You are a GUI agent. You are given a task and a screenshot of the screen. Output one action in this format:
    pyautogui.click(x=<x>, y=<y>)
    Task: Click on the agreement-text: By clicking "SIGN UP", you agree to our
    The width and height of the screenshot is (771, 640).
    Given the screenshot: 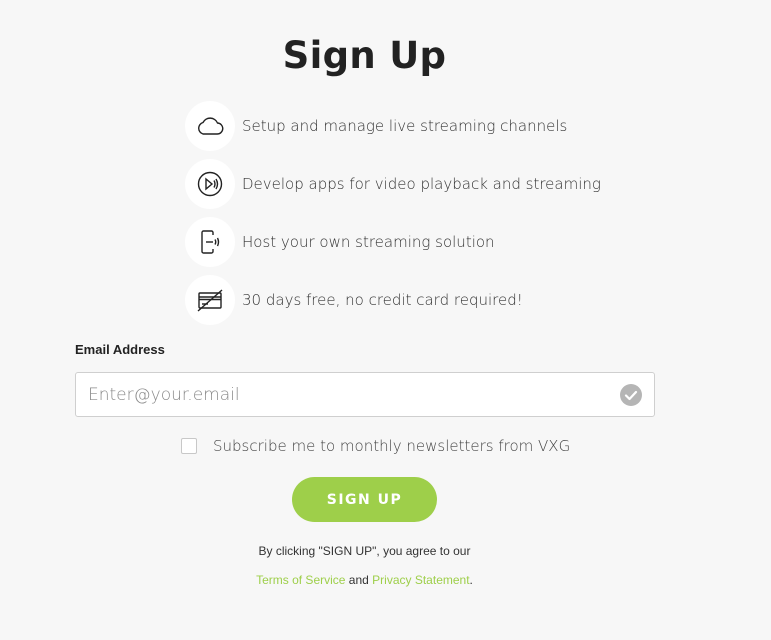 What is the action you would take?
    pyautogui.click(x=364, y=551)
    